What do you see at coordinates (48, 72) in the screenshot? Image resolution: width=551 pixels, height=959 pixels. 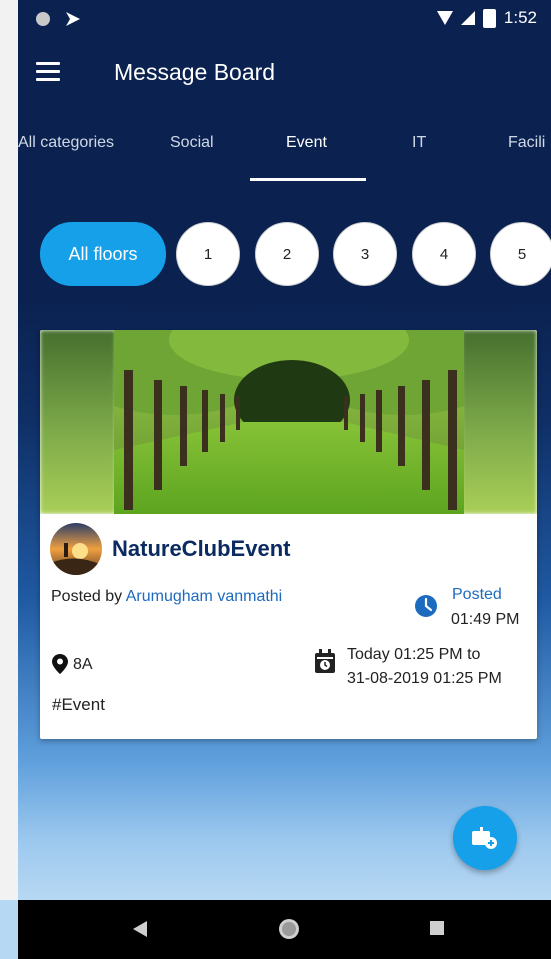 I see `menu-icon` at bounding box center [48, 72].